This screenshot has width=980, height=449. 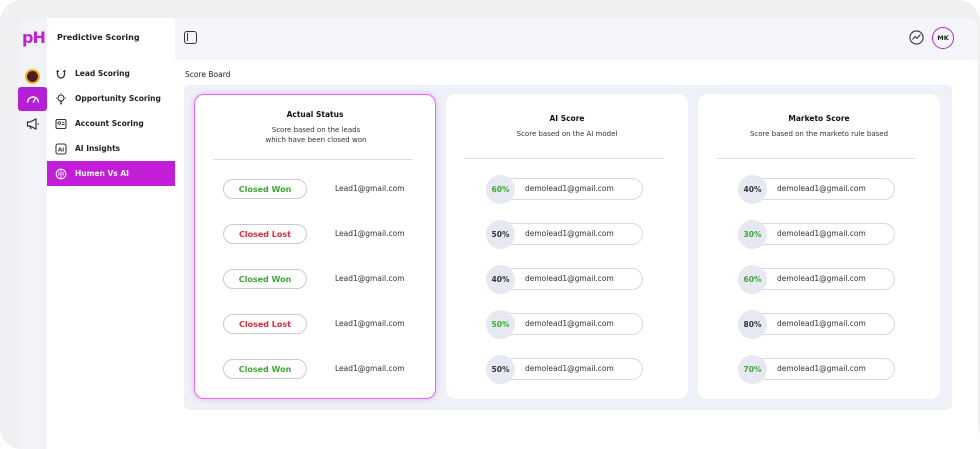 I want to click on sidebar-item-label: Account Scoring, so click(x=109, y=123).